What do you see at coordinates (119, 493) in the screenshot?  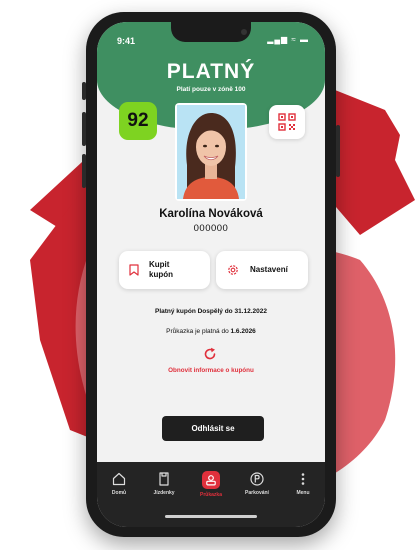 I see `nav-label-home: Domů` at bounding box center [119, 493].